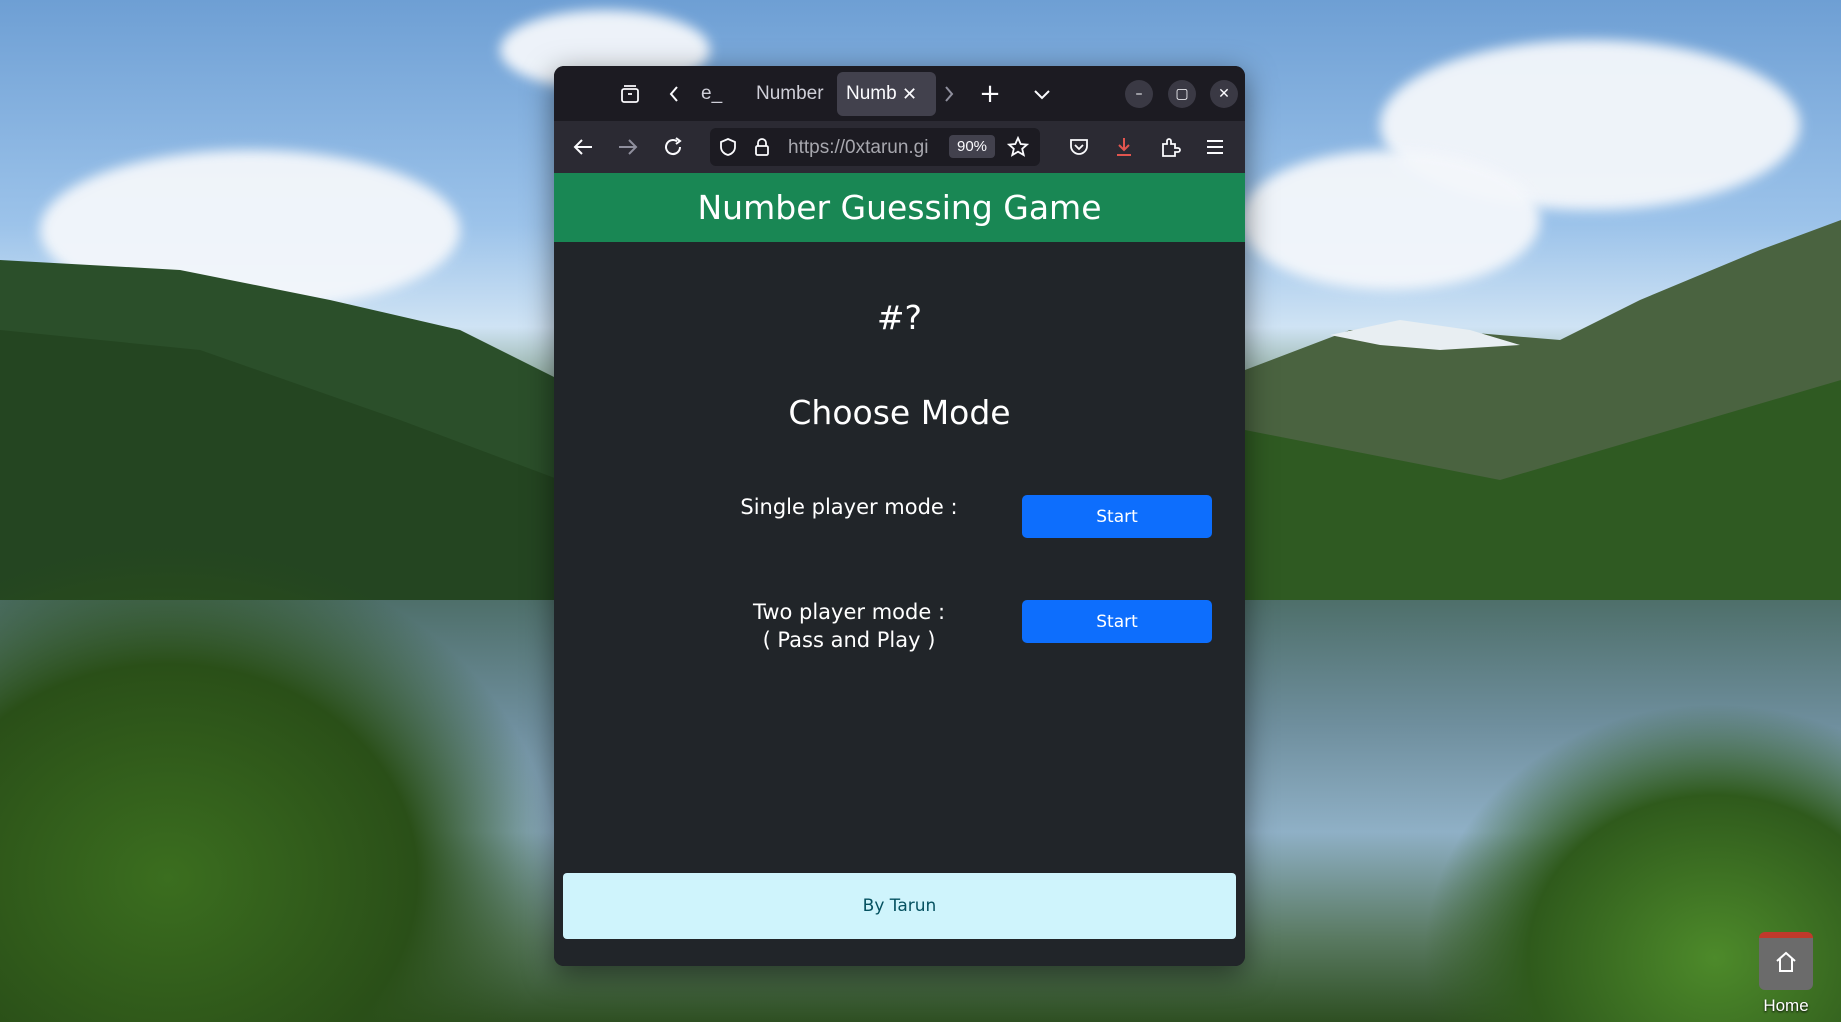 The height and width of the screenshot is (1022, 1841). What do you see at coordinates (899, 412) in the screenshot?
I see `choose-mode-heading: Choose Mode` at bounding box center [899, 412].